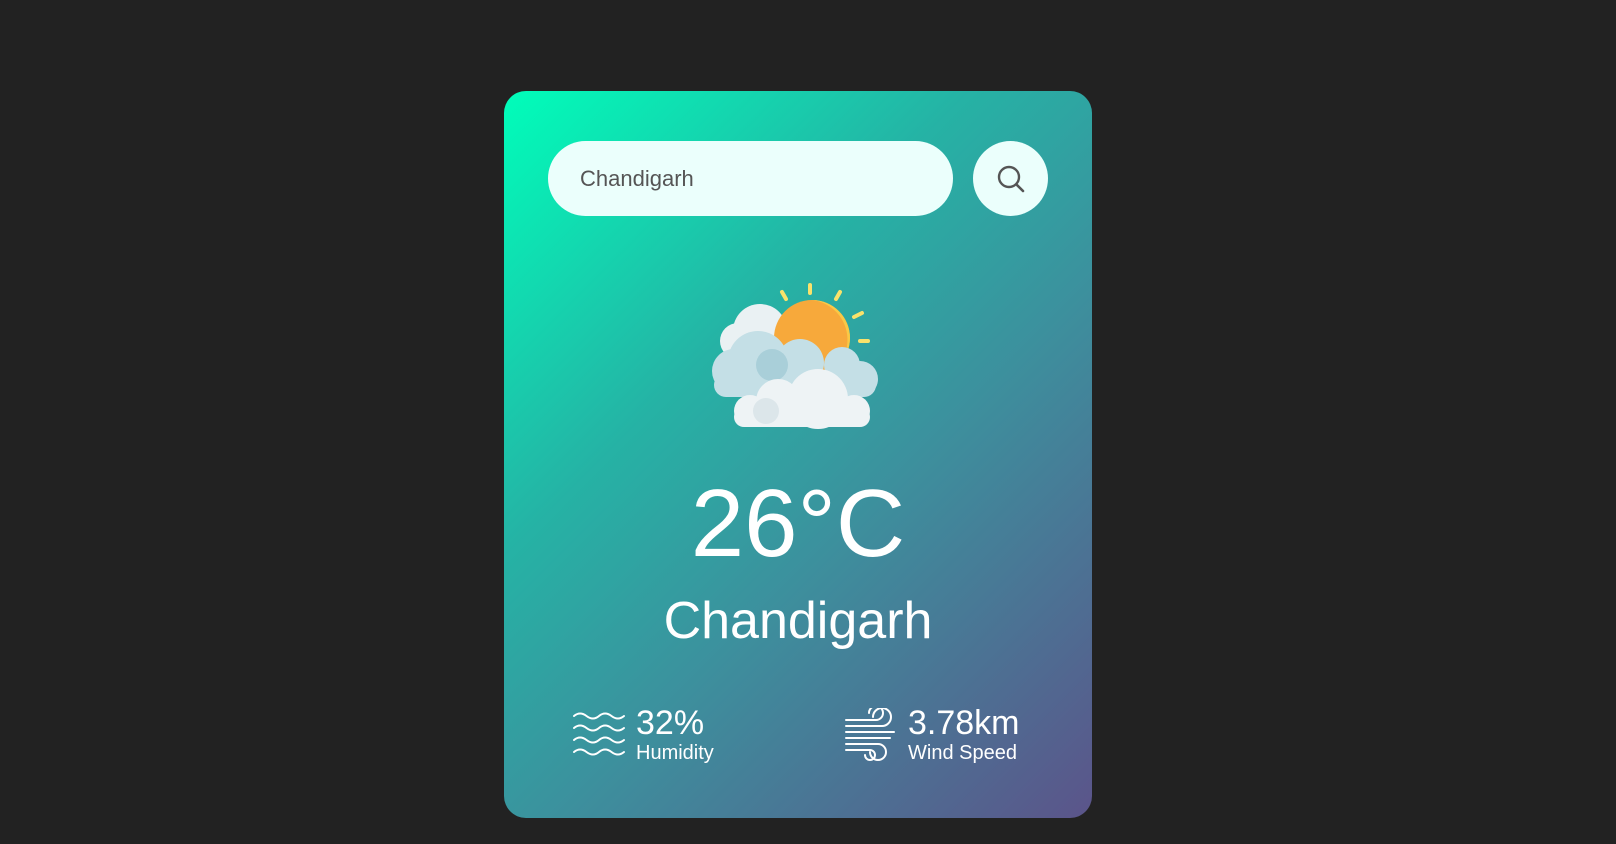  I want to click on search-icon, so click(1010, 178).